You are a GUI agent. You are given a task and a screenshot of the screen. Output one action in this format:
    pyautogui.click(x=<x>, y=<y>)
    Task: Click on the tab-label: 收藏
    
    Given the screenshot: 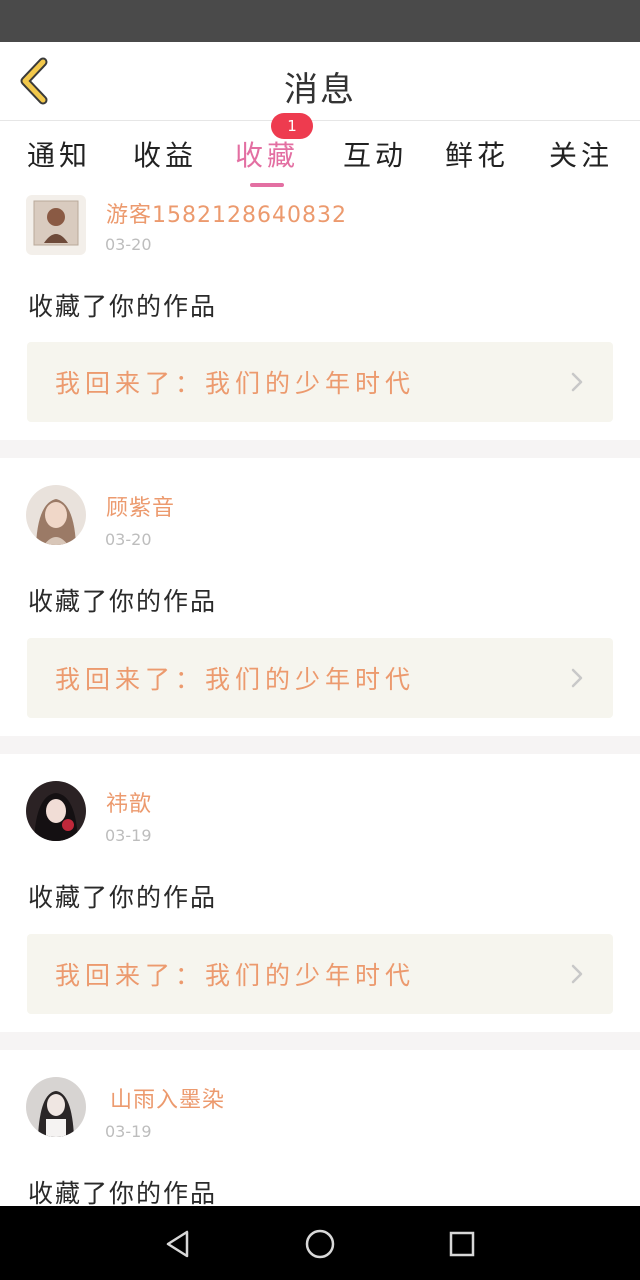 What is the action you would take?
    pyautogui.click(x=266, y=155)
    